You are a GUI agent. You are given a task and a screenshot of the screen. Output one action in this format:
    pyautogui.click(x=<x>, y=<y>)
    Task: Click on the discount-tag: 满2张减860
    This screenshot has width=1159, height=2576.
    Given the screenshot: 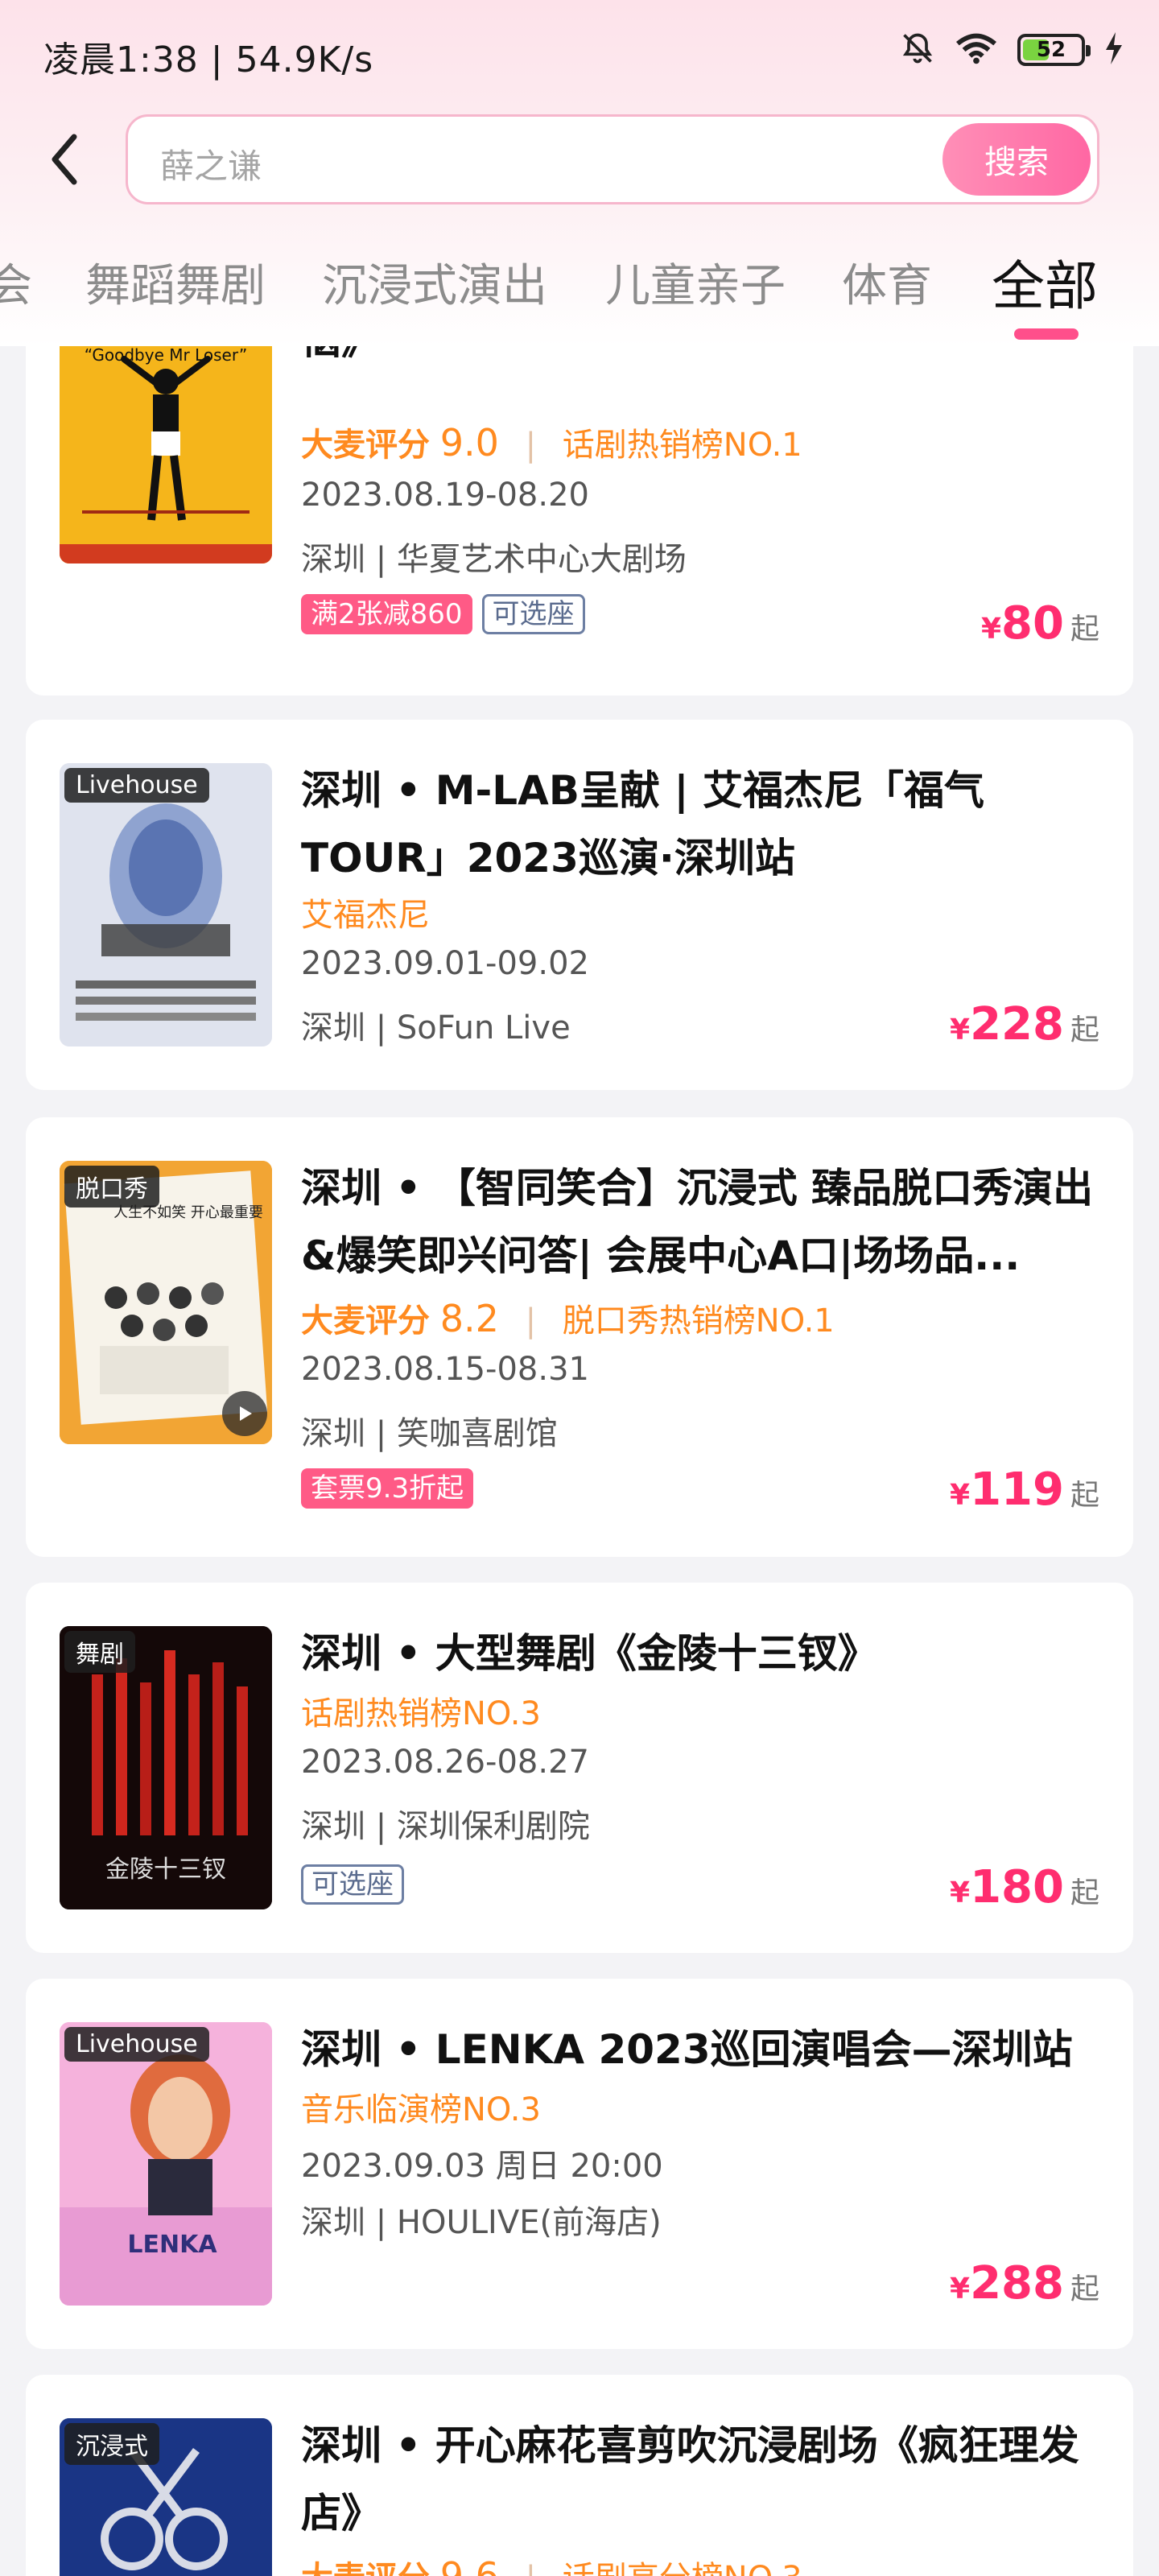 What is the action you would take?
    pyautogui.click(x=386, y=614)
    